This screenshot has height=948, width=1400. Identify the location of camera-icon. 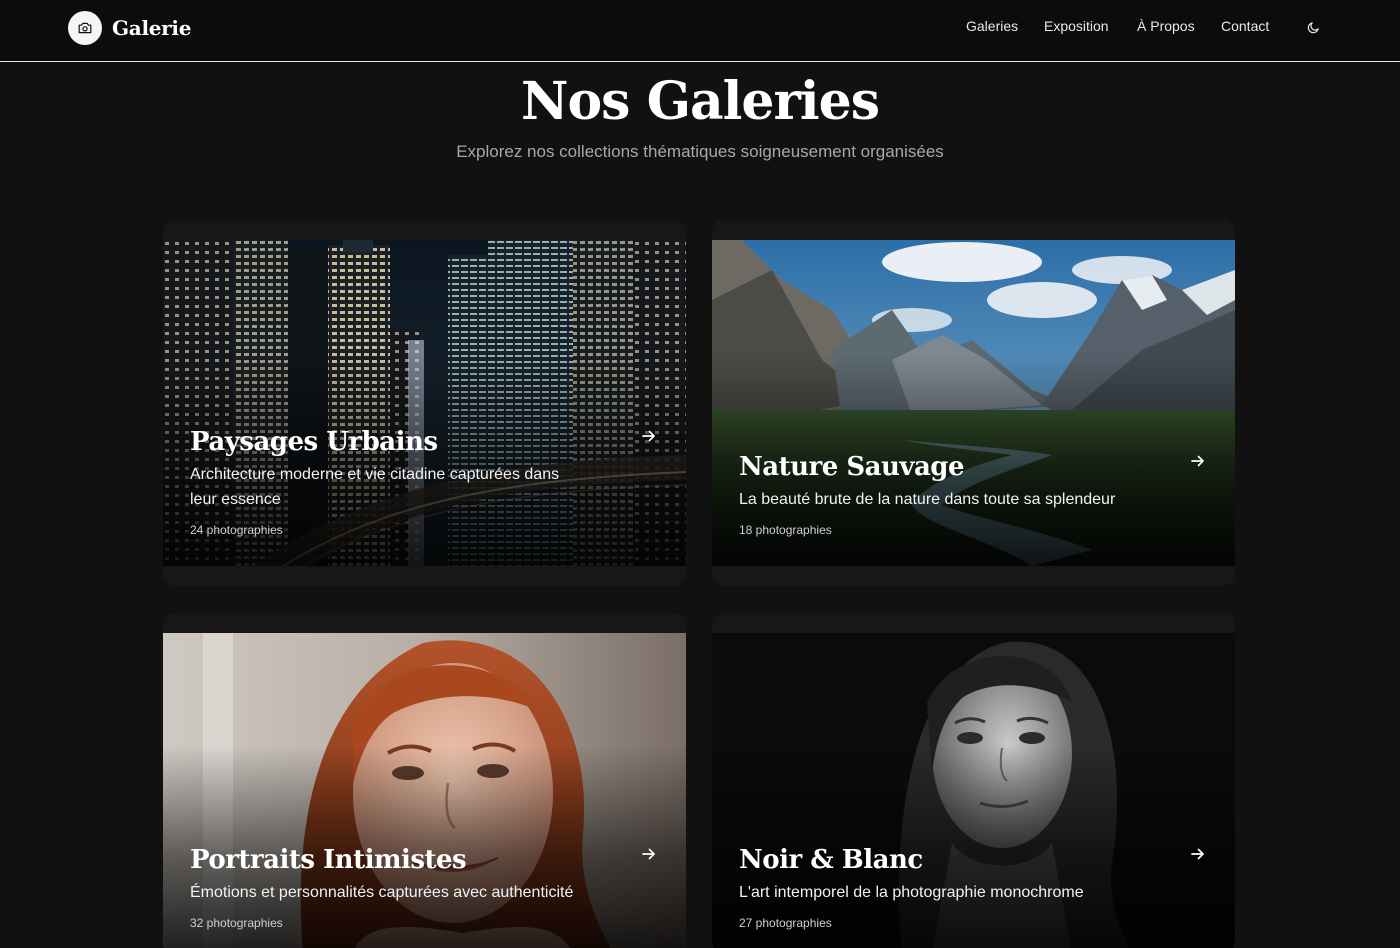
(85, 28).